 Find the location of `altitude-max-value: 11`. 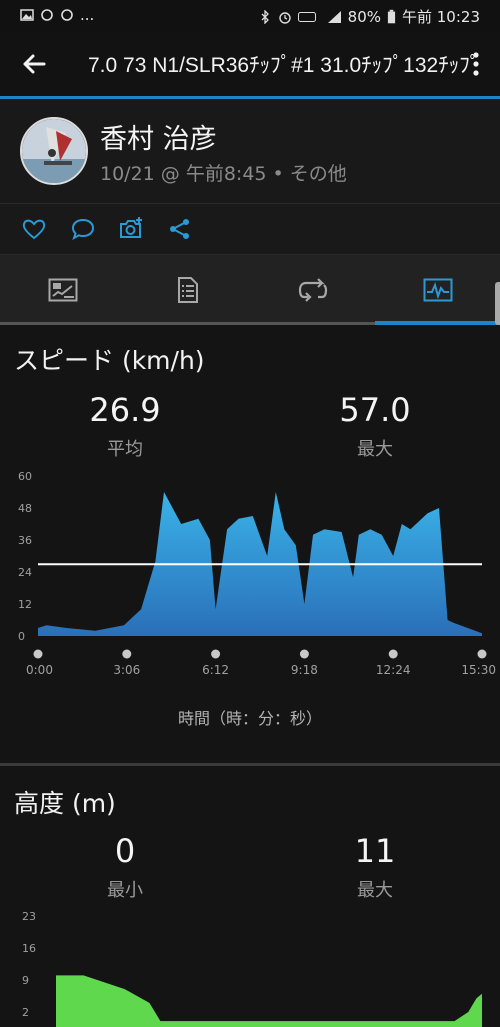

altitude-max-value: 11 is located at coordinates (375, 851).